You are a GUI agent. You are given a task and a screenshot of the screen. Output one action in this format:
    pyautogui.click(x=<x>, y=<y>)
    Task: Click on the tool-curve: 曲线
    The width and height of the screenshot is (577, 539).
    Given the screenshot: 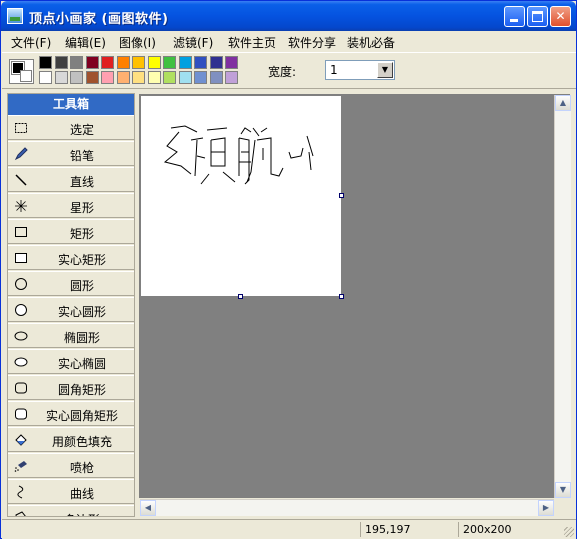 What is the action you would take?
    pyautogui.click(x=71, y=491)
    